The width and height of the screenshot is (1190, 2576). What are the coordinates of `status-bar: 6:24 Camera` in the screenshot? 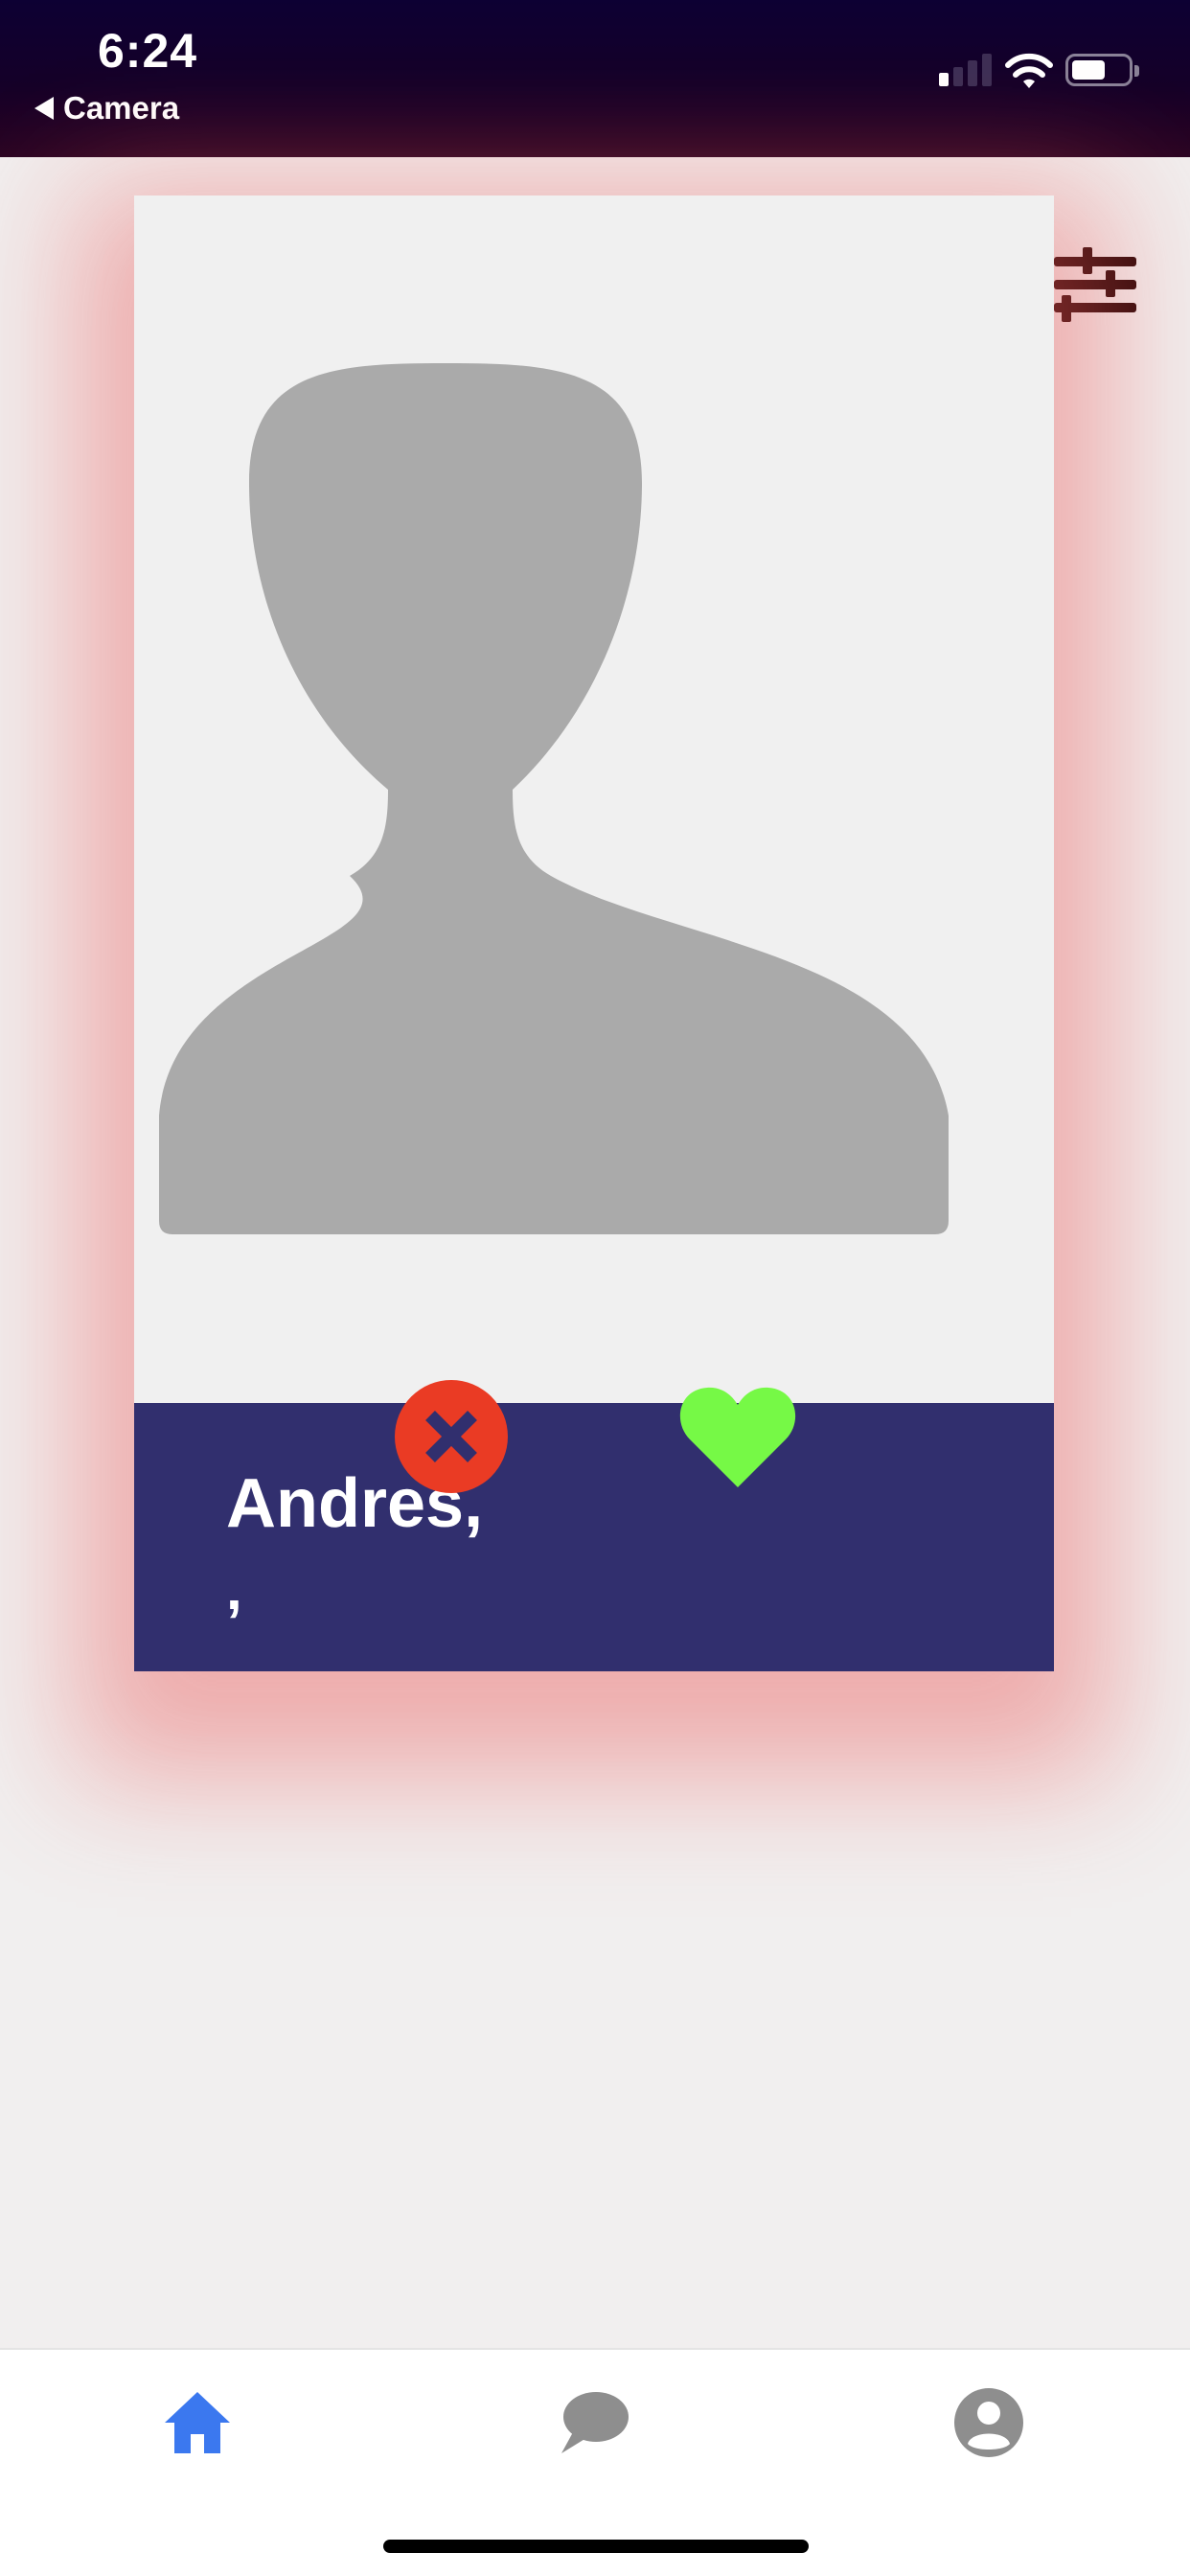 It's located at (595, 78).